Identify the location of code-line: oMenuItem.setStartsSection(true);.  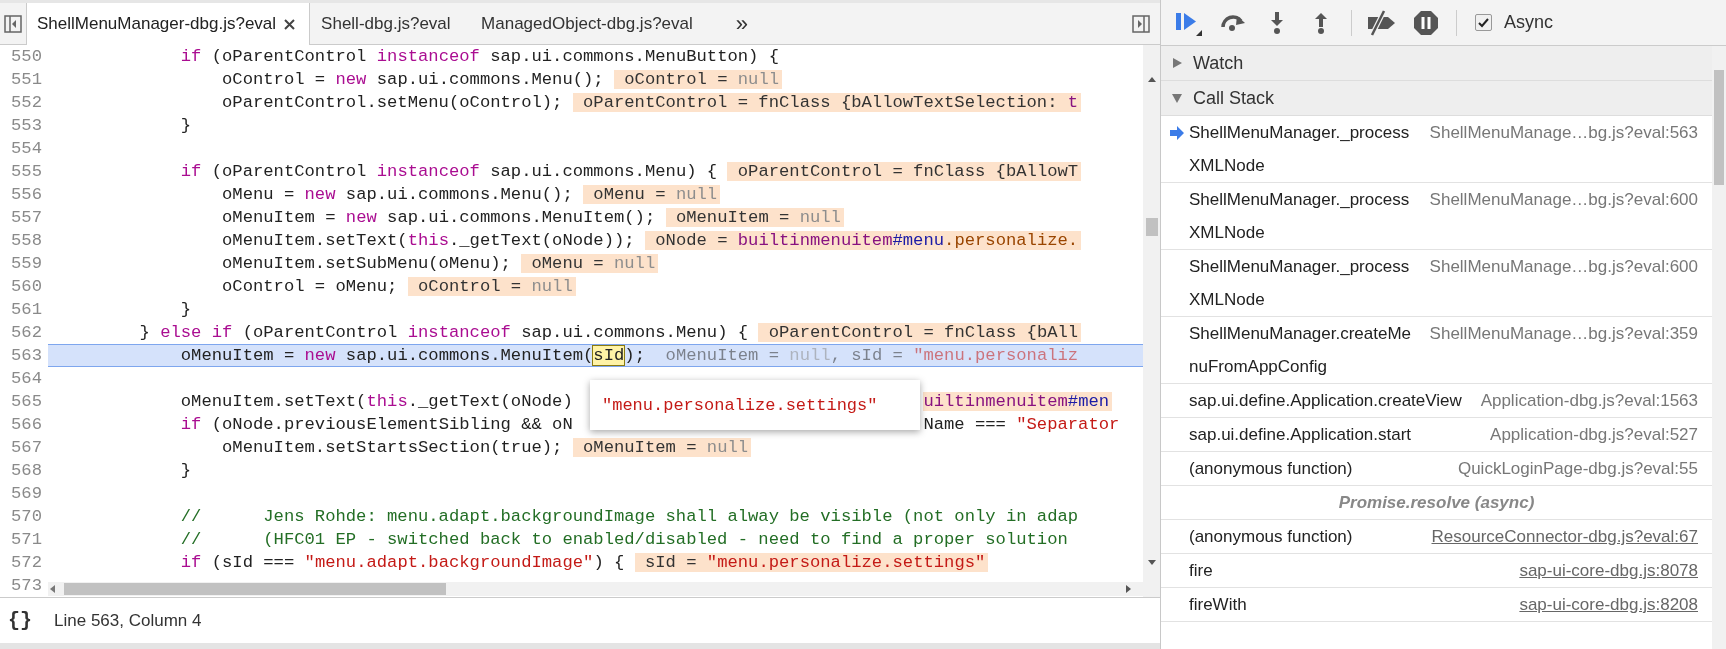
(392, 447).